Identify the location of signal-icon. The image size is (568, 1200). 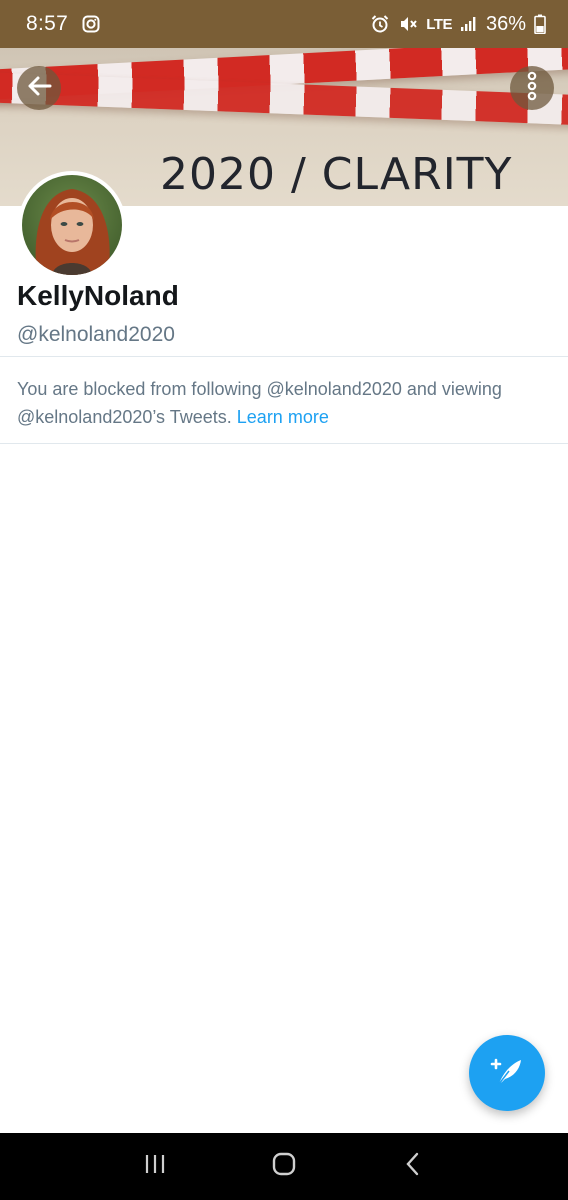
(469, 24).